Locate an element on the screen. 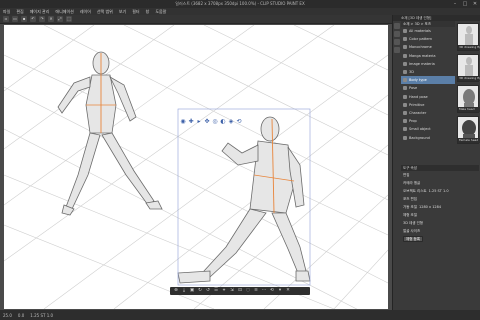 The image size is (480, 320). hide-icon: ◌ is located at coordinates (248, 291).